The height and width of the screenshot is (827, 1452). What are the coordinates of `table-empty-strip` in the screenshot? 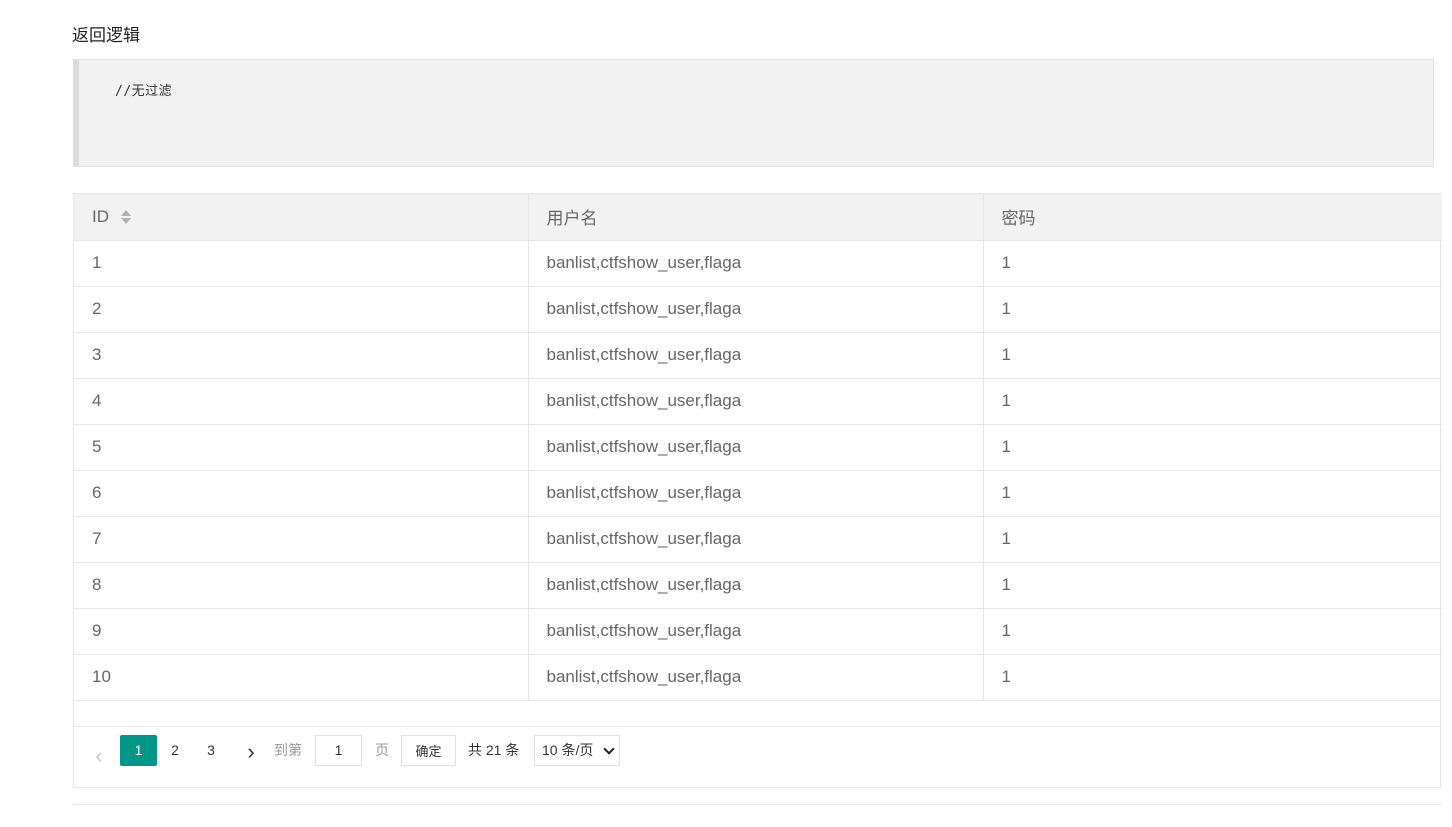 It's located at (757, 714).